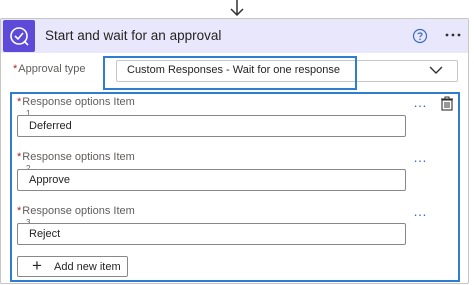  What do you see at coordinates (420, 36) in the screenshot?
I see `question-circle-icon` at bounding box center [420, 36].